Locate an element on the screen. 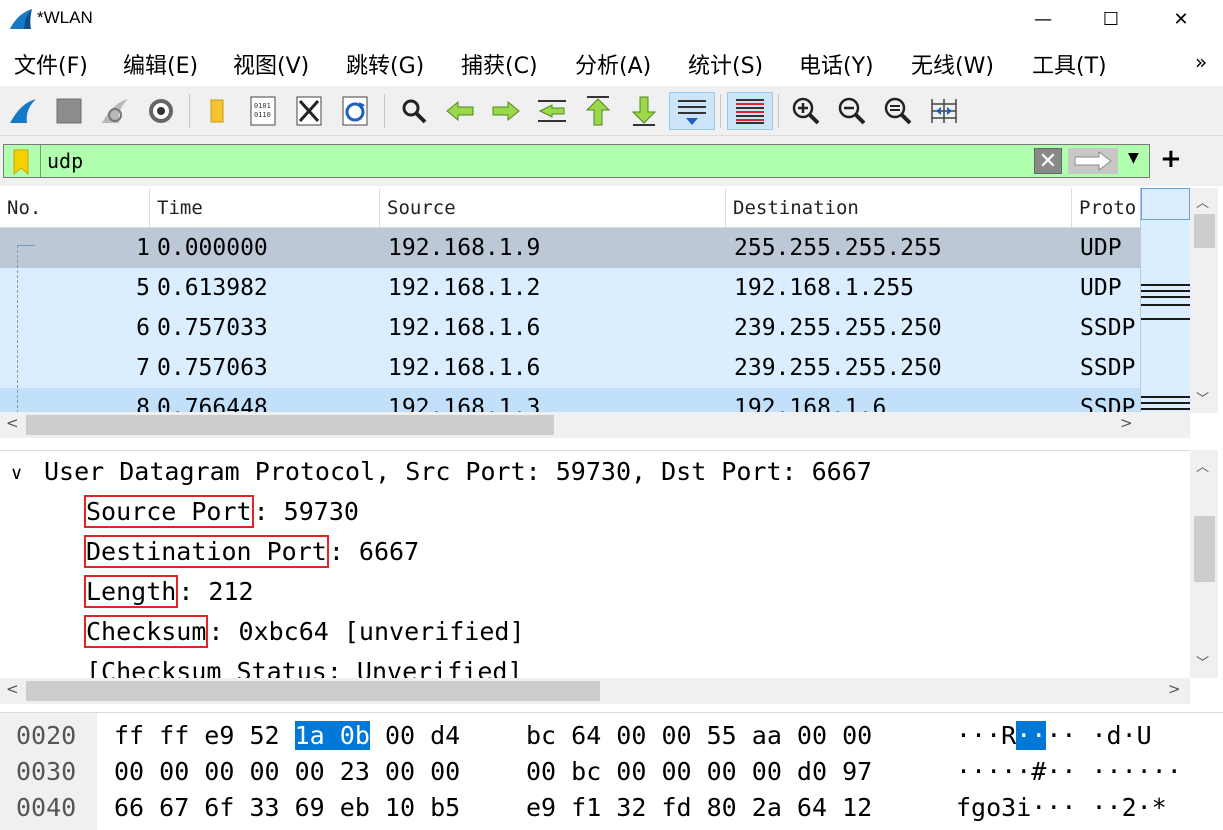 Image resolution: width=1223 pixels, height=830 pixels. open-file-button is located at coordinates (217, 111).